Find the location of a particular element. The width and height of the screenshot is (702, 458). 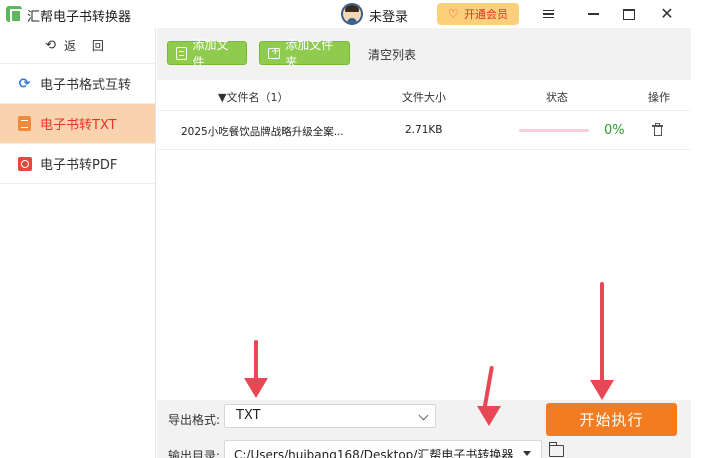

back-button: ⟲ 返 回 is located at coordinates (77, 46).